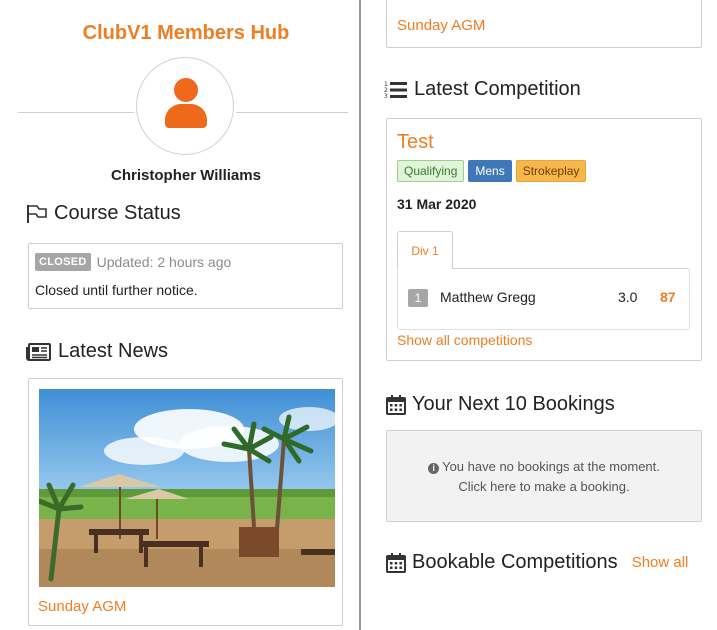 This screenshot has height=630, width=717. Describe the element at coordinates (425, 250) in the screenshot. I see `tab-div-1: Div 1` at that location.